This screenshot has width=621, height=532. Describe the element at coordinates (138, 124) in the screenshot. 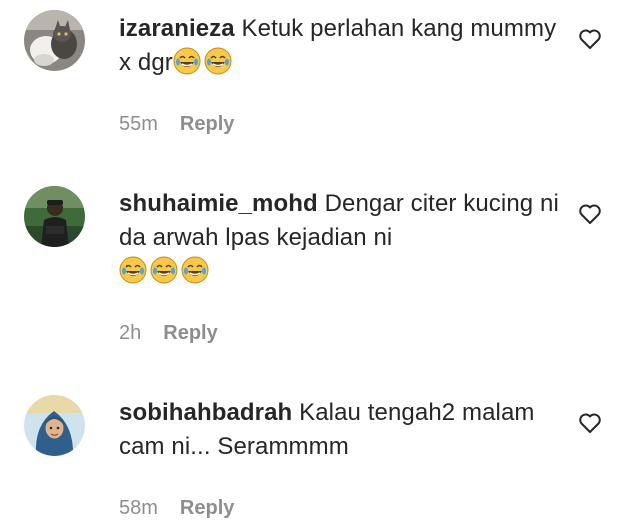

I see `comment-time: 55m` at that location.